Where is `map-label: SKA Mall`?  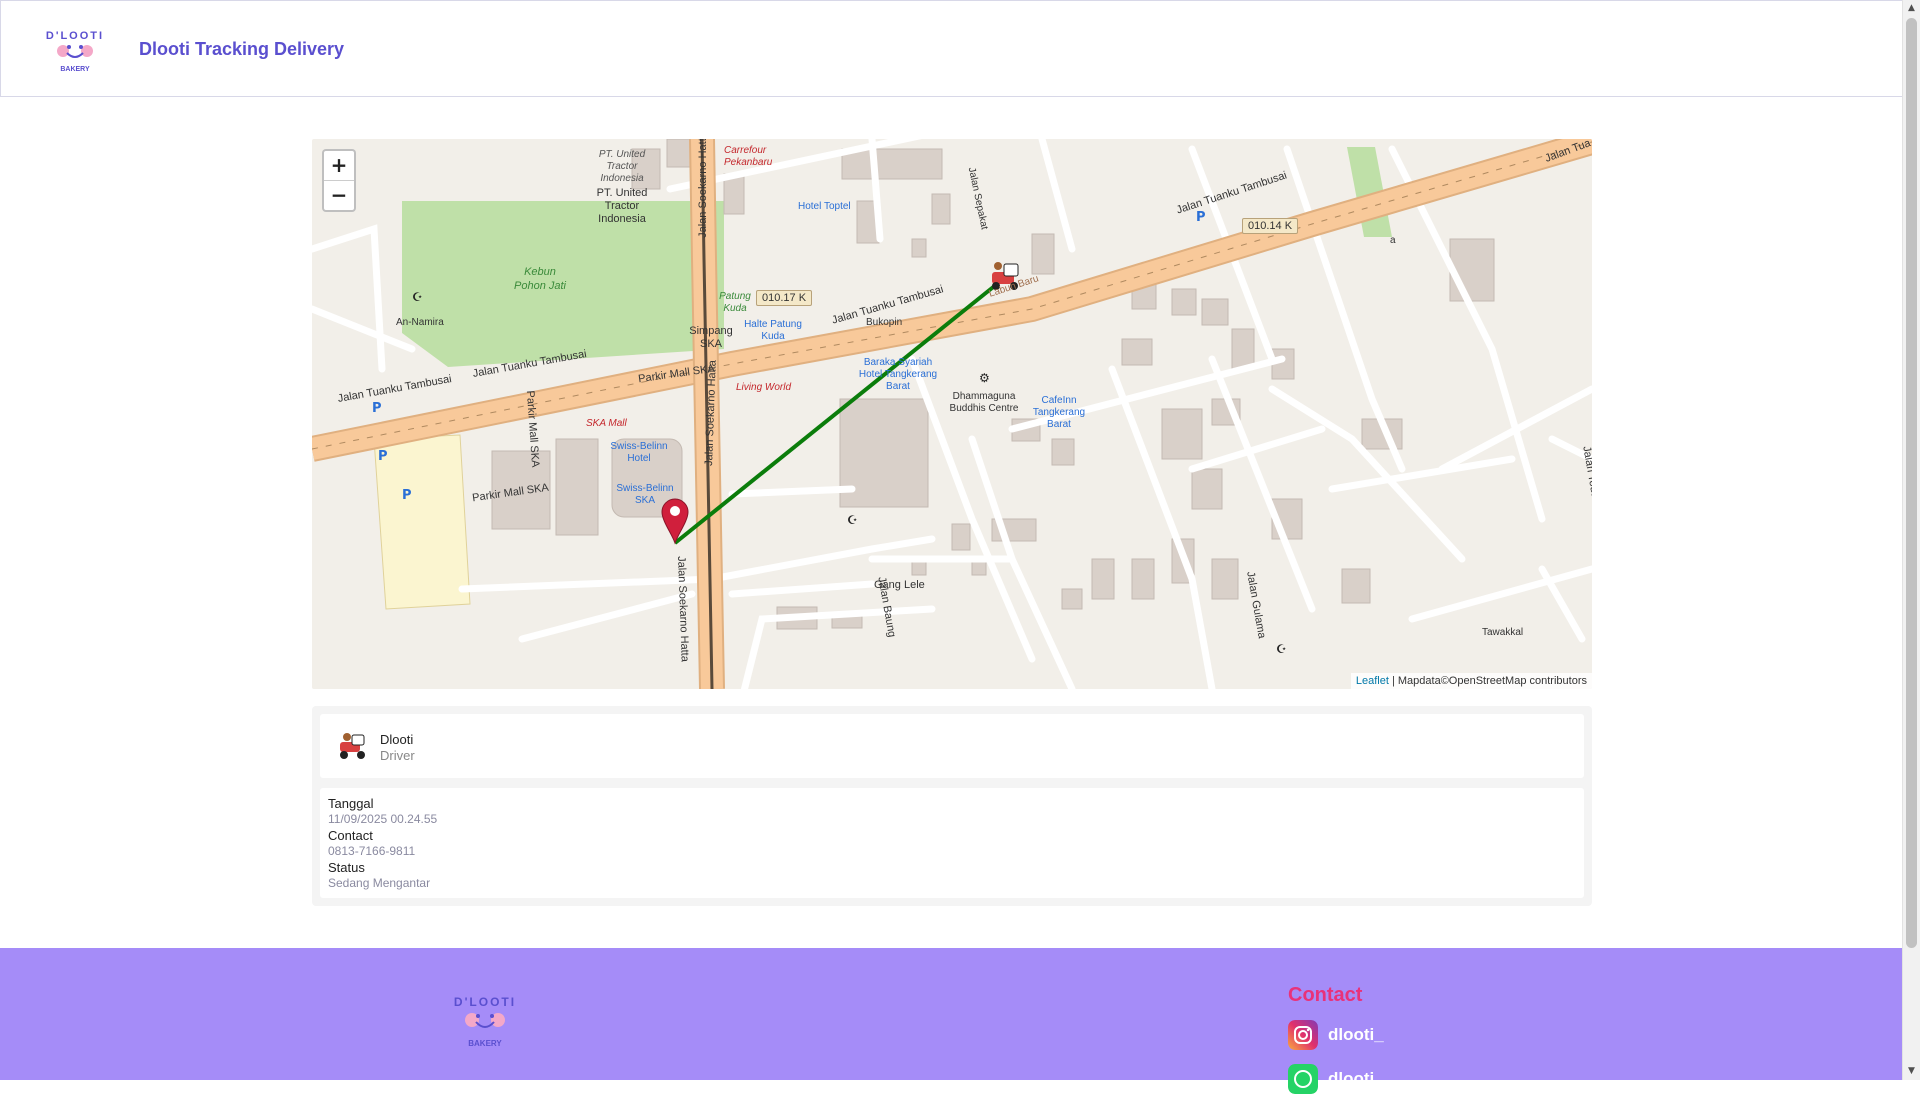
map-label: SKA Mall is located at coordinates (606, 423).